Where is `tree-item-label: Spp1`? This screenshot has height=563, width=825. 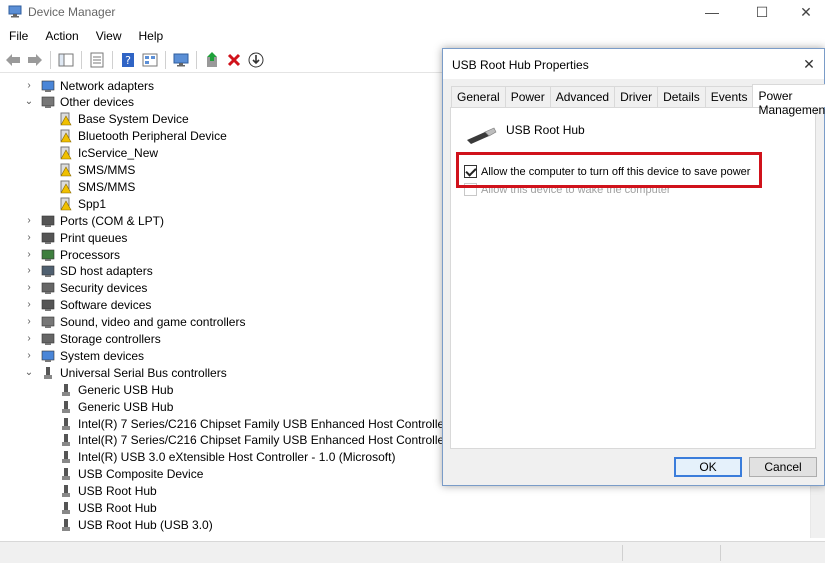 tree-item-label: Spp1 is located at coordinates (92, 203).